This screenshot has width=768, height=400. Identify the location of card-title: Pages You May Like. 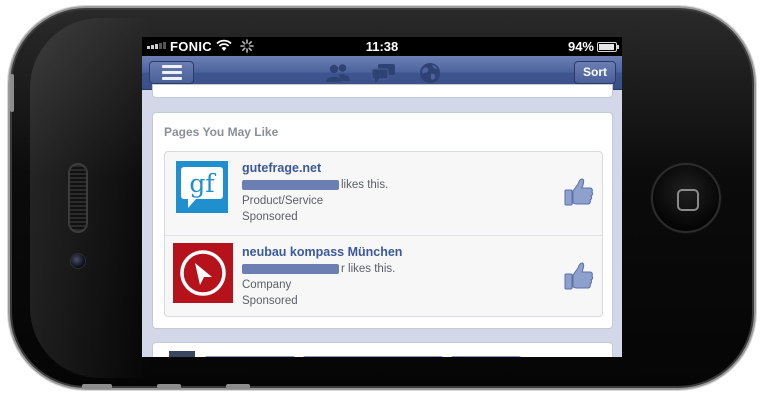
(221, 132).